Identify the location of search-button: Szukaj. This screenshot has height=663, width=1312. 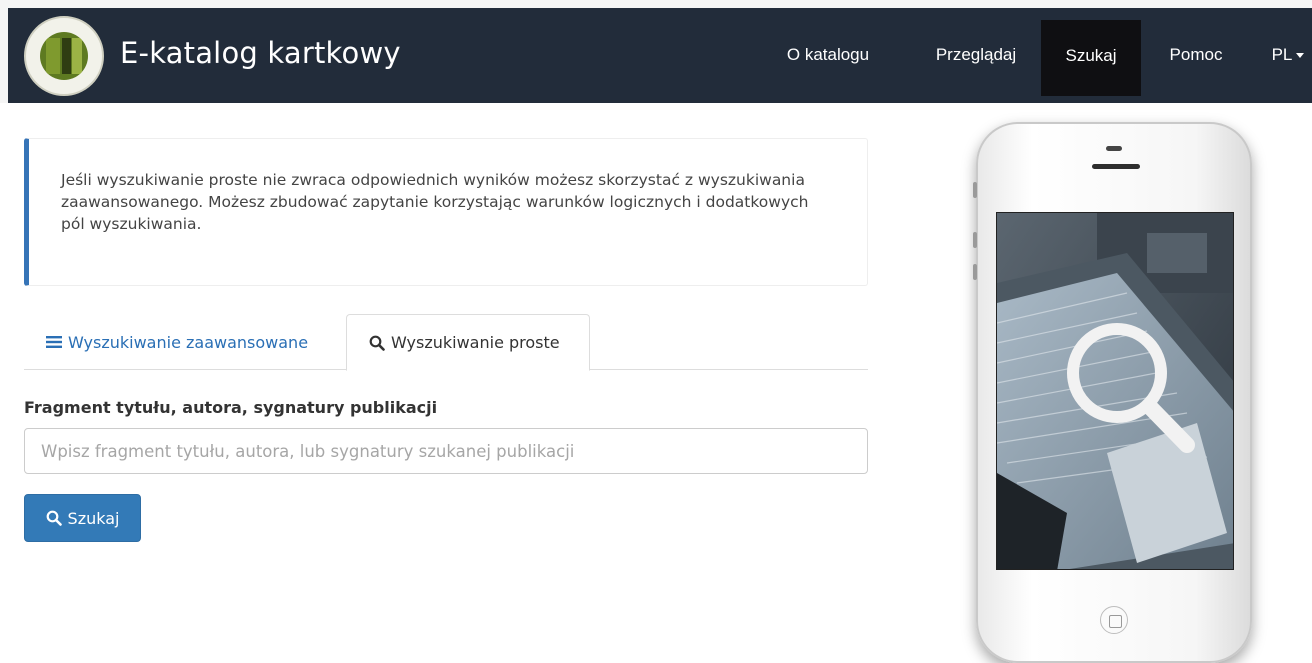
(82, 518).